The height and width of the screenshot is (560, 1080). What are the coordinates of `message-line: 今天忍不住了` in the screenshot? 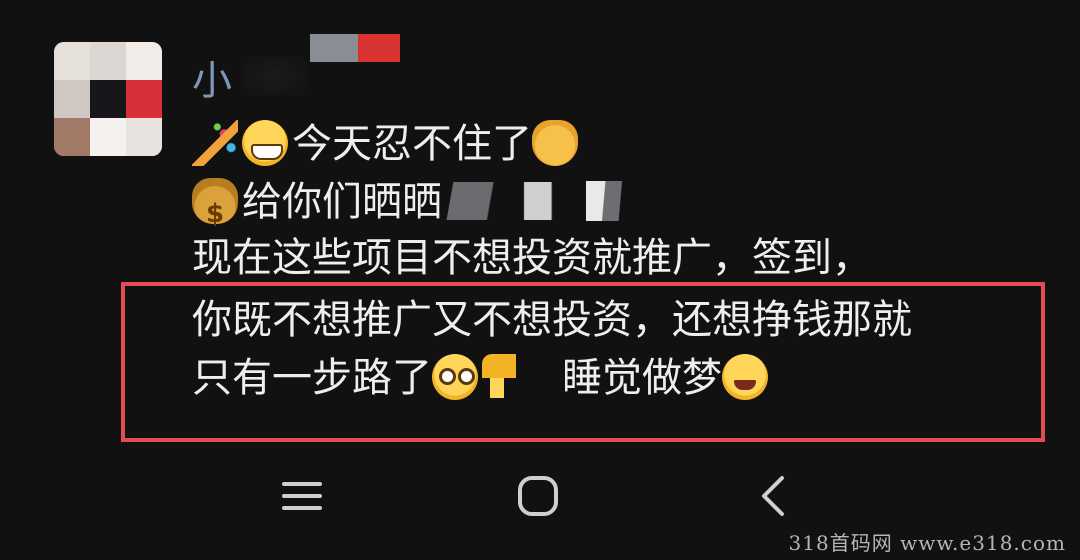 It's located at (387, 144).